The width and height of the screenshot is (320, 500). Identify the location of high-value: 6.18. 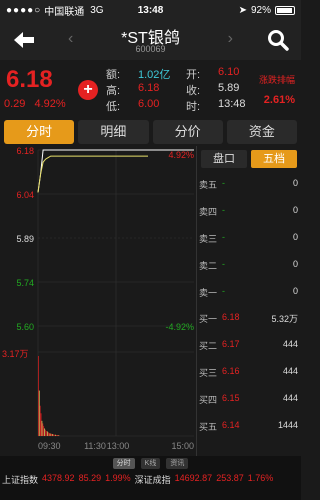
(149, 88).